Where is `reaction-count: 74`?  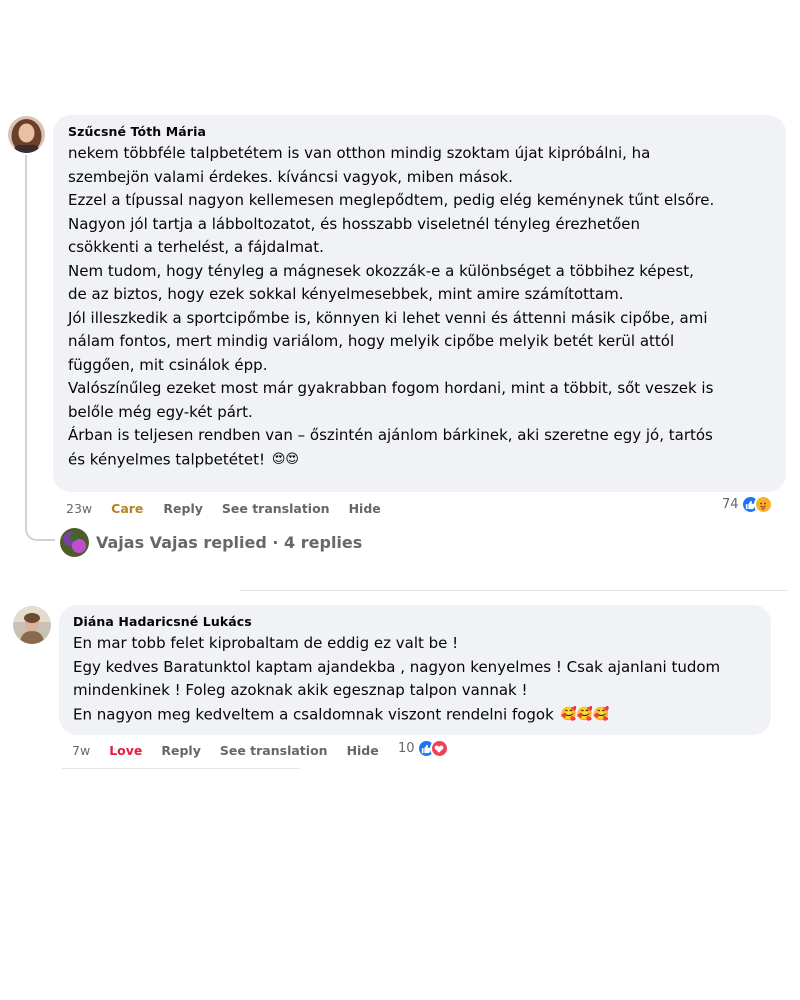 reaction-count: 74 is located at coordinates (730, 504).